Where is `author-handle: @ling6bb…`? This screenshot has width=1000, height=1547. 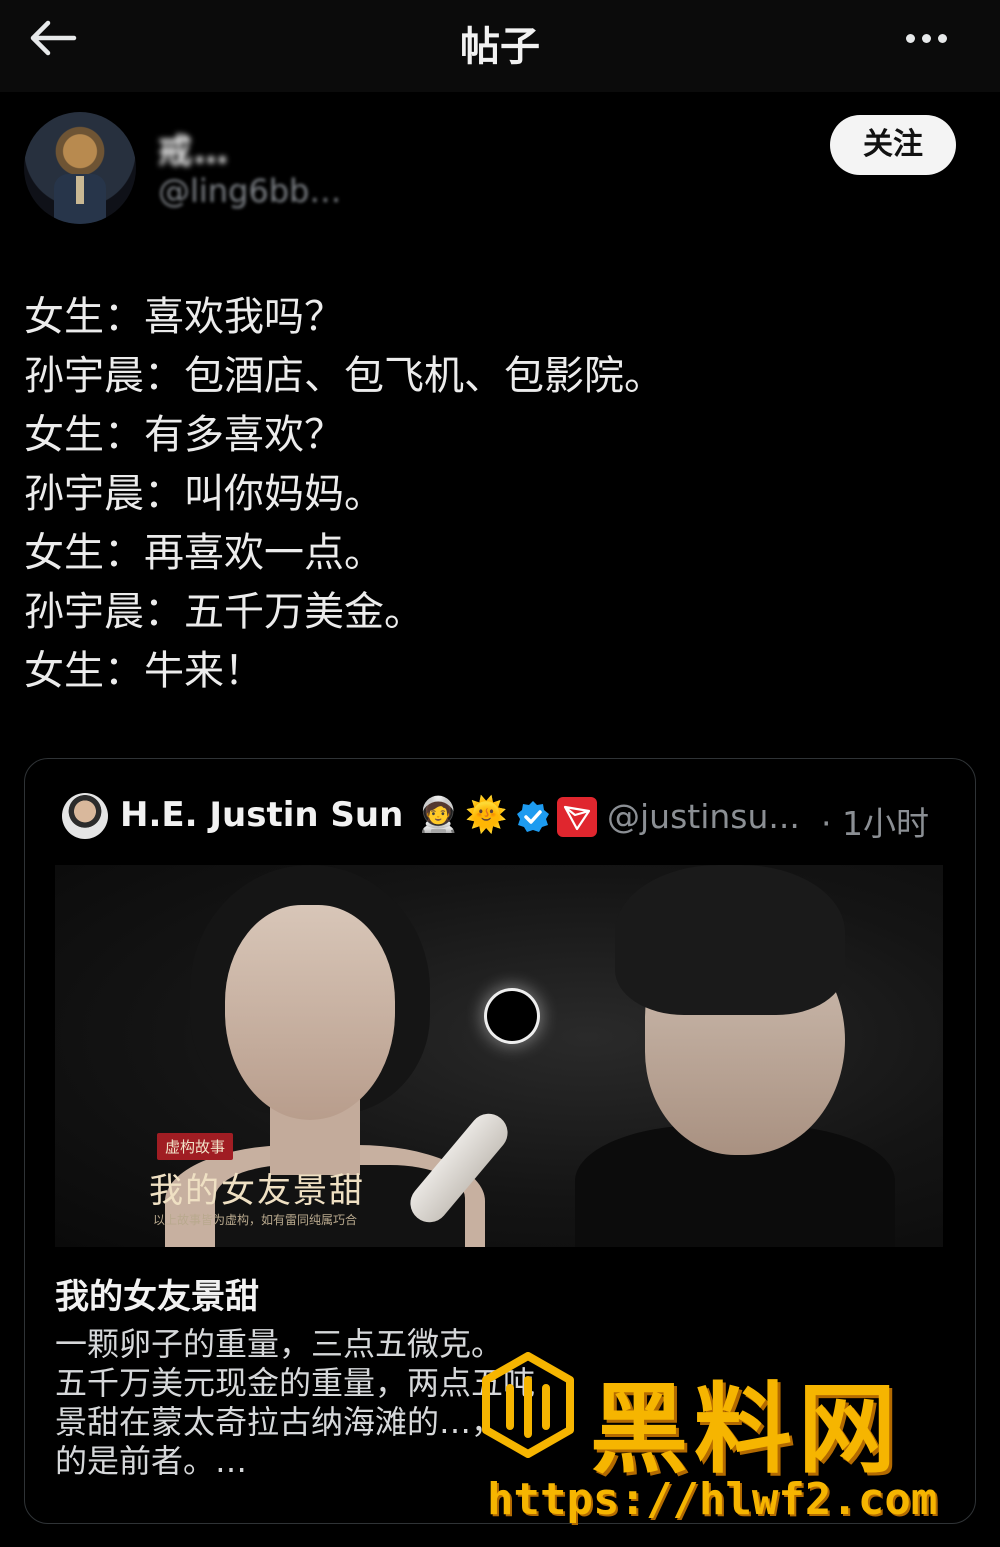
author-handle: @ling6bb… is located at coordinates (249, 191).